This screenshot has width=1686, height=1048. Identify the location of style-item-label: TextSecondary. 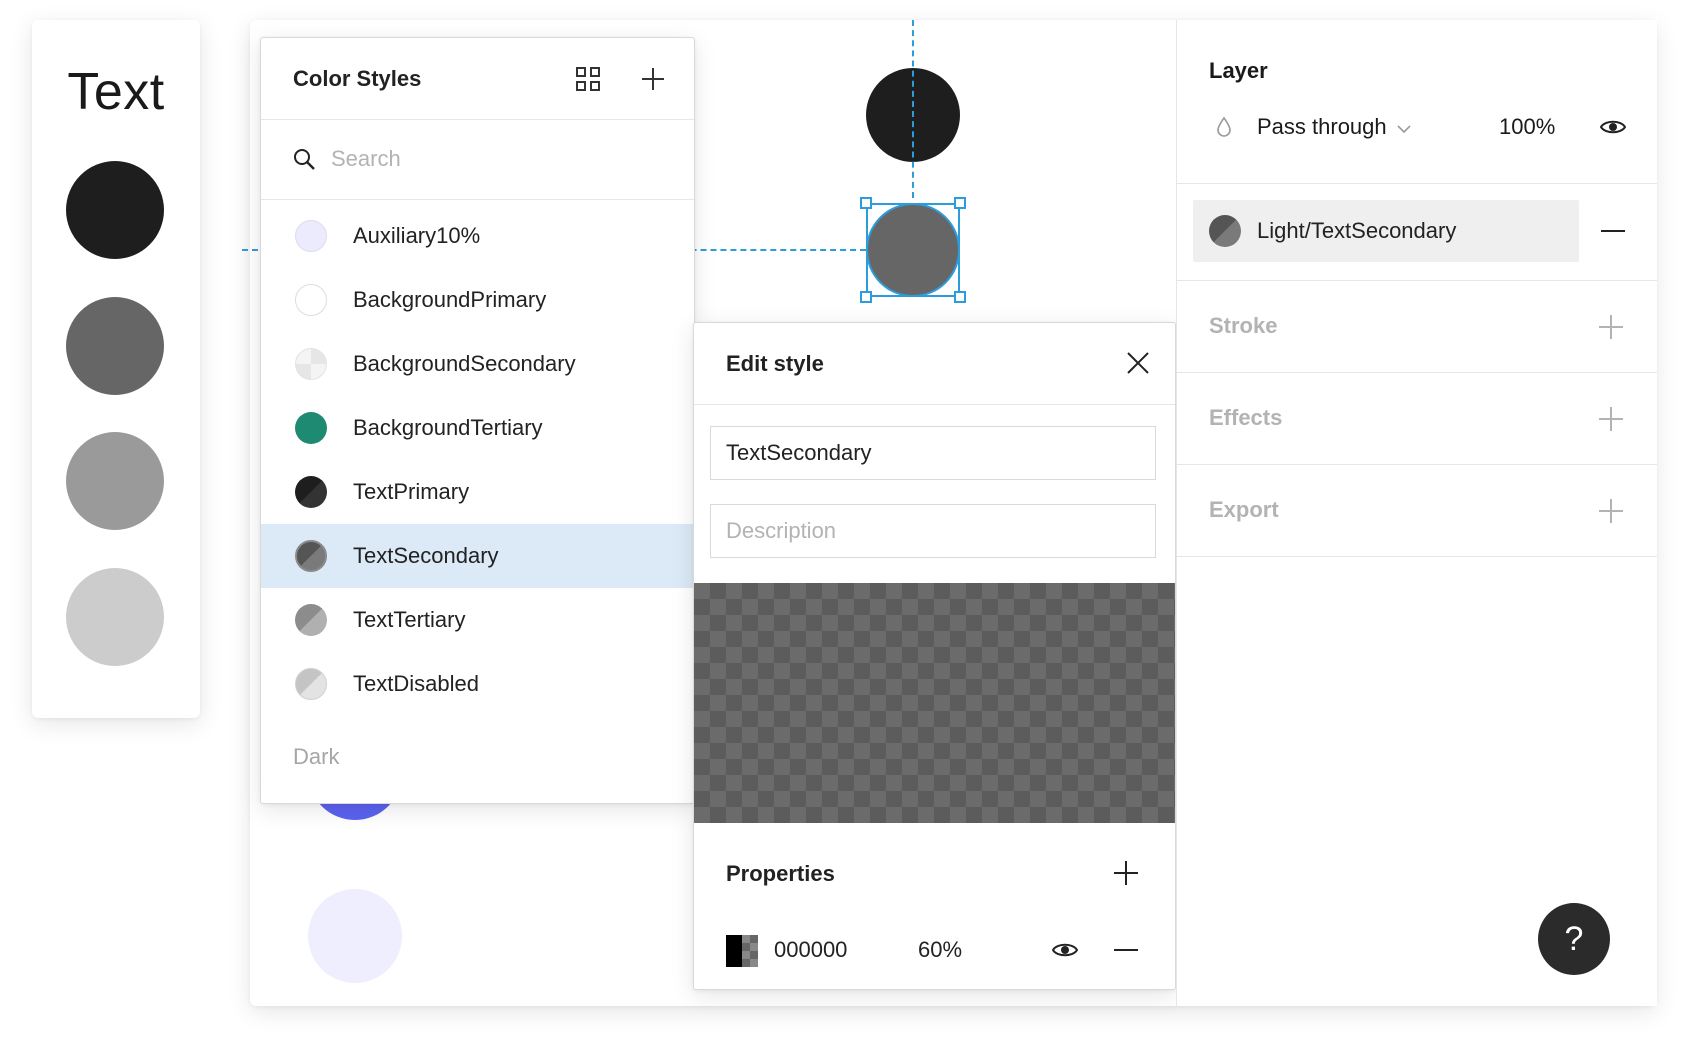
(426, 555).